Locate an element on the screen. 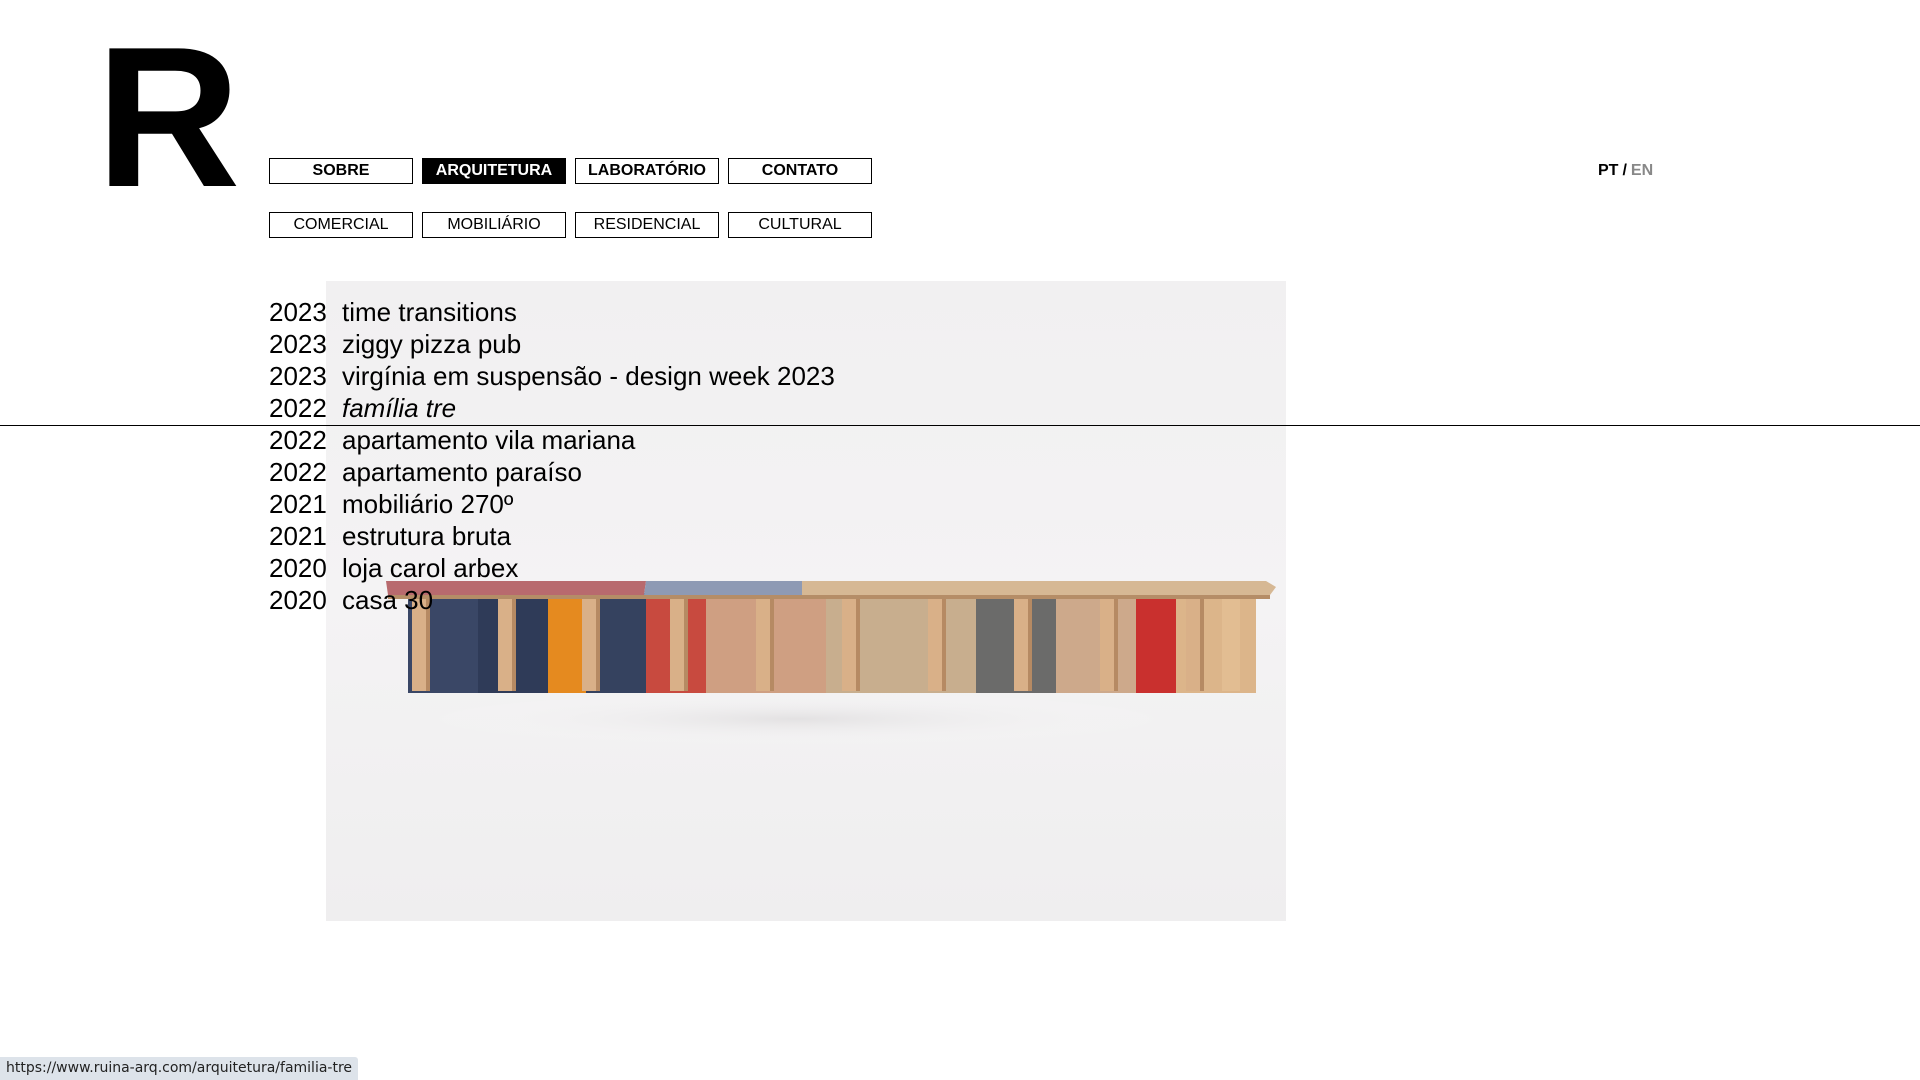 The height and width of the screenshot is (1080, 1920). project-link: 2022 apartamento vila mariana is located at coordinates (552, 440).